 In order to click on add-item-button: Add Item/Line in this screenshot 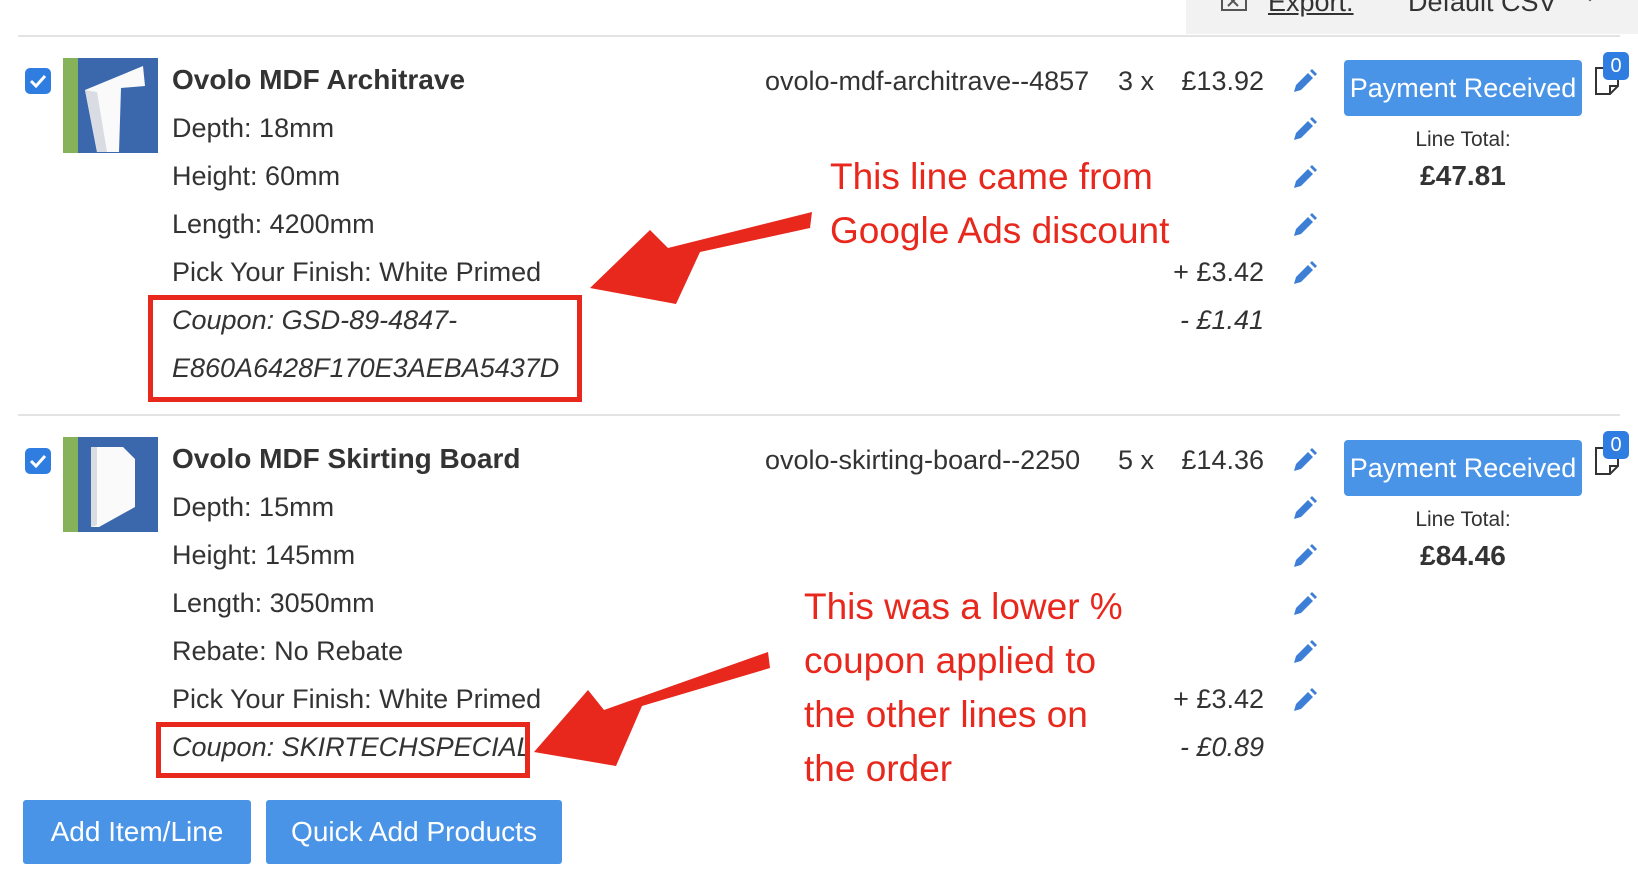, I will do `click(137, 832)`.